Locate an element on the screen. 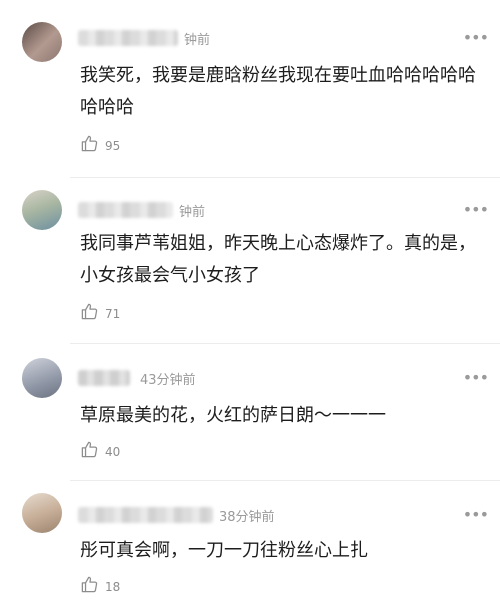 This screenshot has width=500, height=613. comment-text: 我笑死，我要是鹿晗粉丝我现在要吐血哈哈哈哈哈哈哈哈 is located at coordinates (278, 91).